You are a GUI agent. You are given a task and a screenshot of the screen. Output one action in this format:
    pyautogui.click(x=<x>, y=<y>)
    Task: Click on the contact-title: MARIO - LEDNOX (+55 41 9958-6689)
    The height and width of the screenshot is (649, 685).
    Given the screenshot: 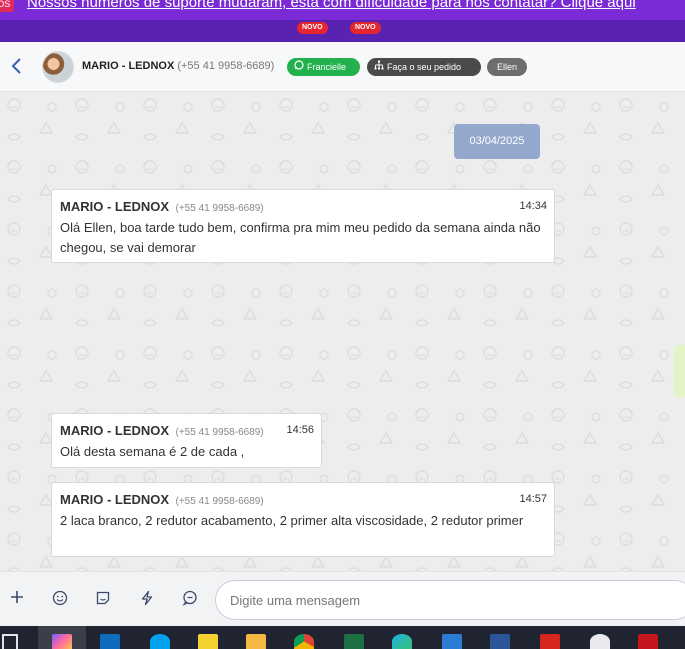 What is the action you would take?
    pyautogui.click(x=178, y=66)
    